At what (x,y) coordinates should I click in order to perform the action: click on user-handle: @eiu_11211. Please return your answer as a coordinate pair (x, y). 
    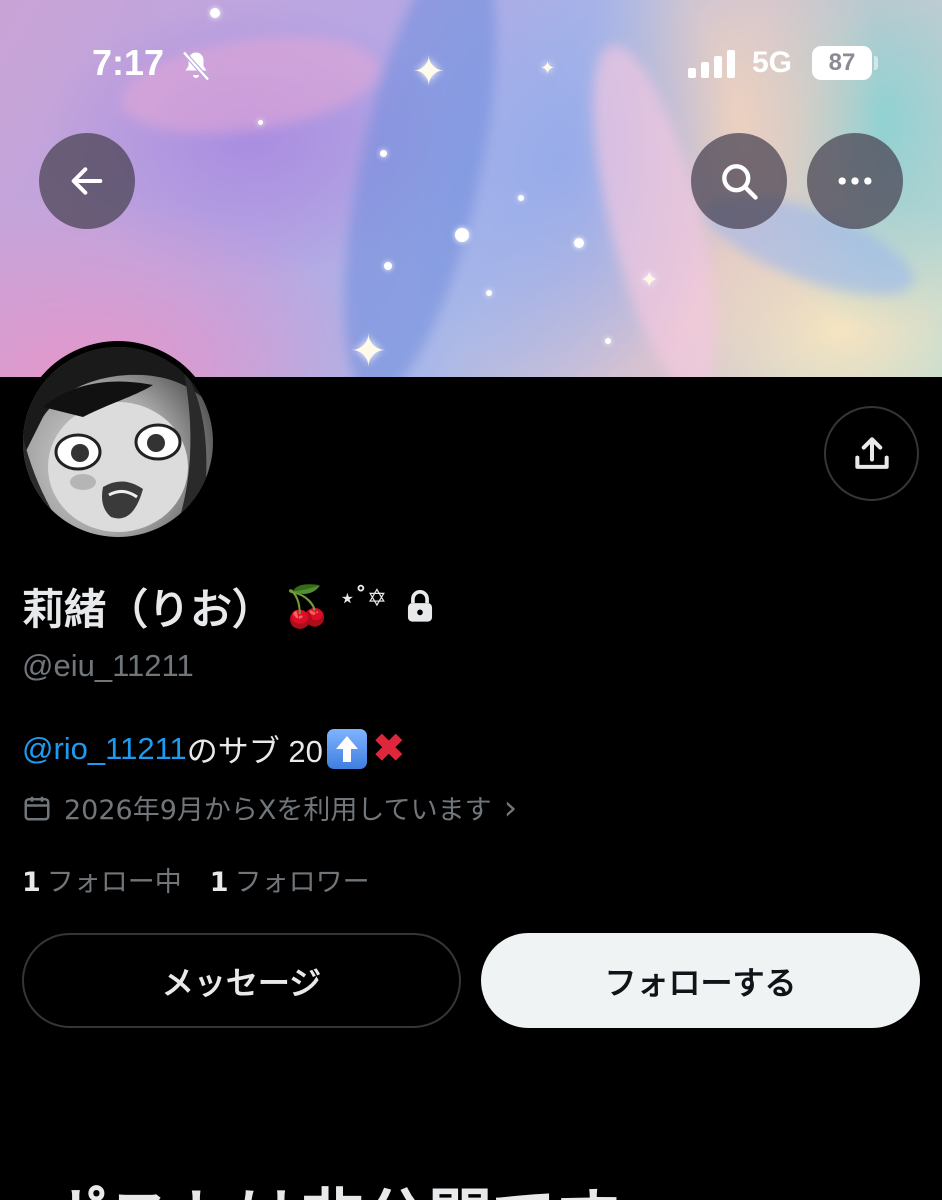
    Looking at the image, I should click on (108, 665).